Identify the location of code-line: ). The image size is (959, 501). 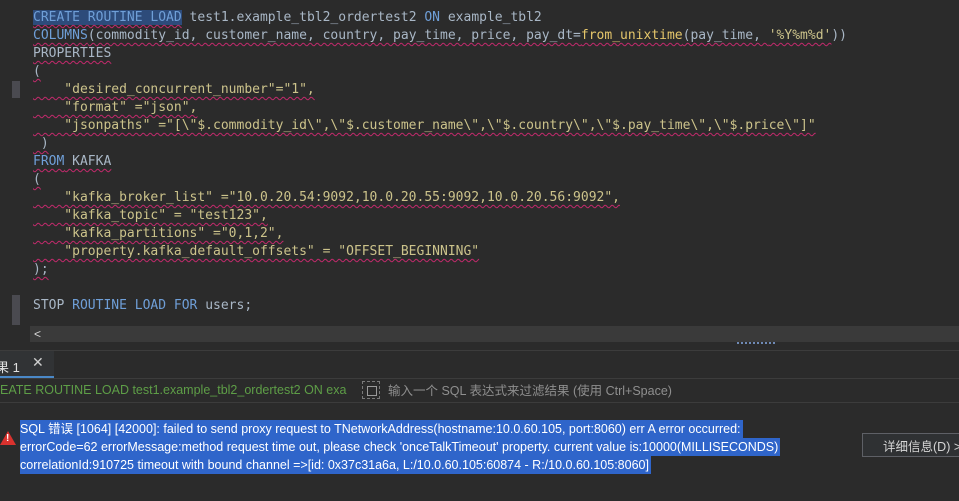
(41, 144).